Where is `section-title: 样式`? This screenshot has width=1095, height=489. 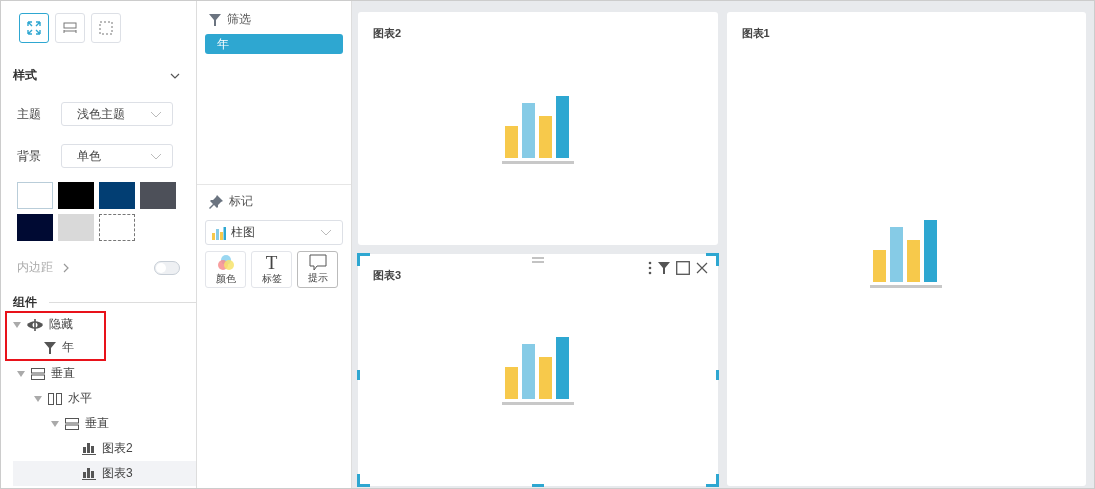 section-title: 样式 is located at coordinates (25, 75).